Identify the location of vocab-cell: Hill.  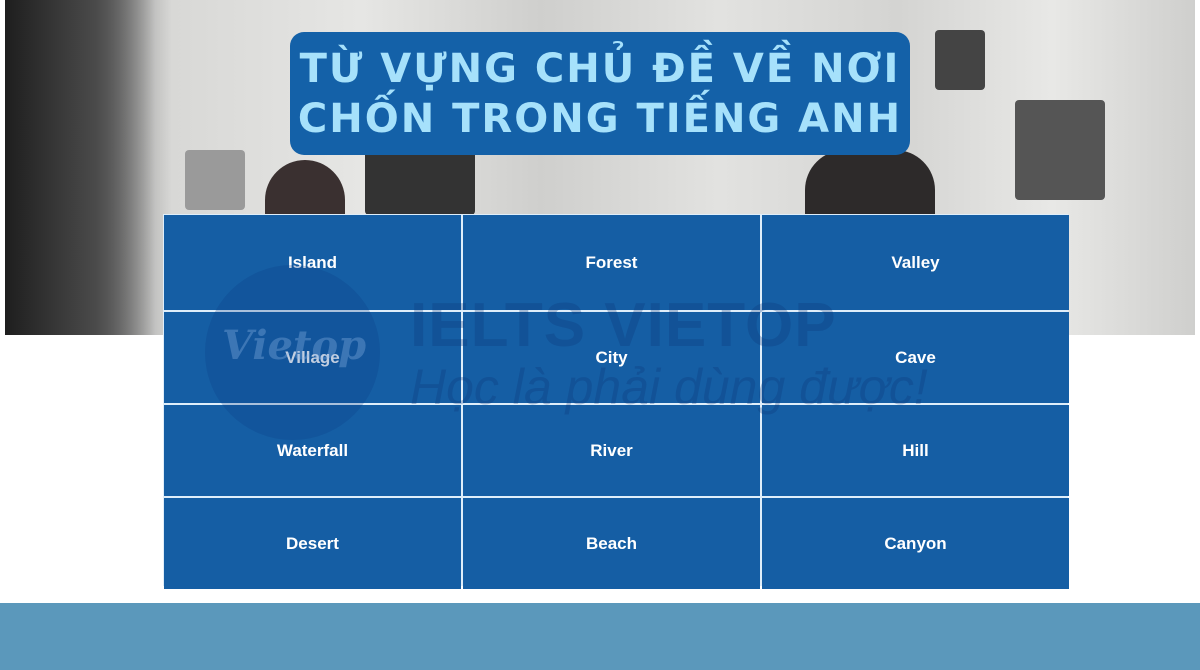
(915, 450).